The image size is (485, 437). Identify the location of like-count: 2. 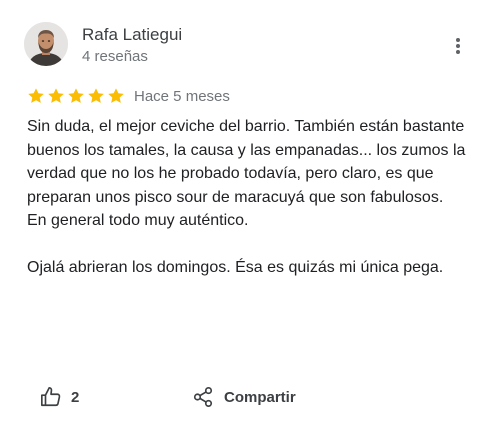
(75, 397).